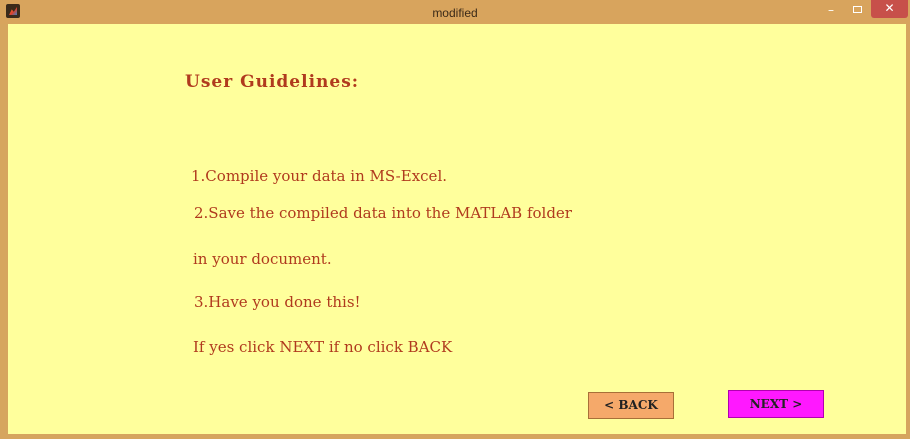 This screenshot has height=439, width=910. Describe the element at coordinates (319, 176) in the screenshot. I see `guideline-step-1: 1.Compile your data in MS-Excel.` at that location.